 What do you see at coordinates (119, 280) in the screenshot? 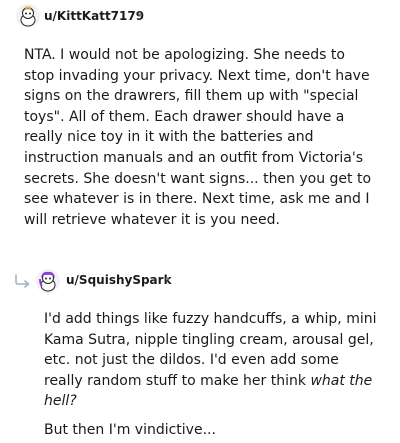
I see `username: u/SquishySpark` at bounding box center [119, 280].